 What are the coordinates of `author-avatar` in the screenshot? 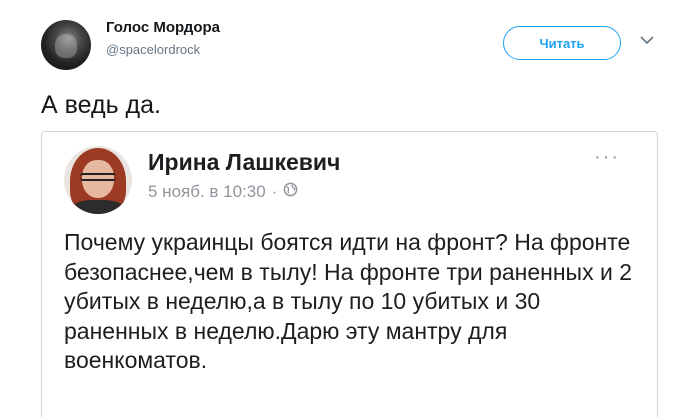 It's located at (98, 180).